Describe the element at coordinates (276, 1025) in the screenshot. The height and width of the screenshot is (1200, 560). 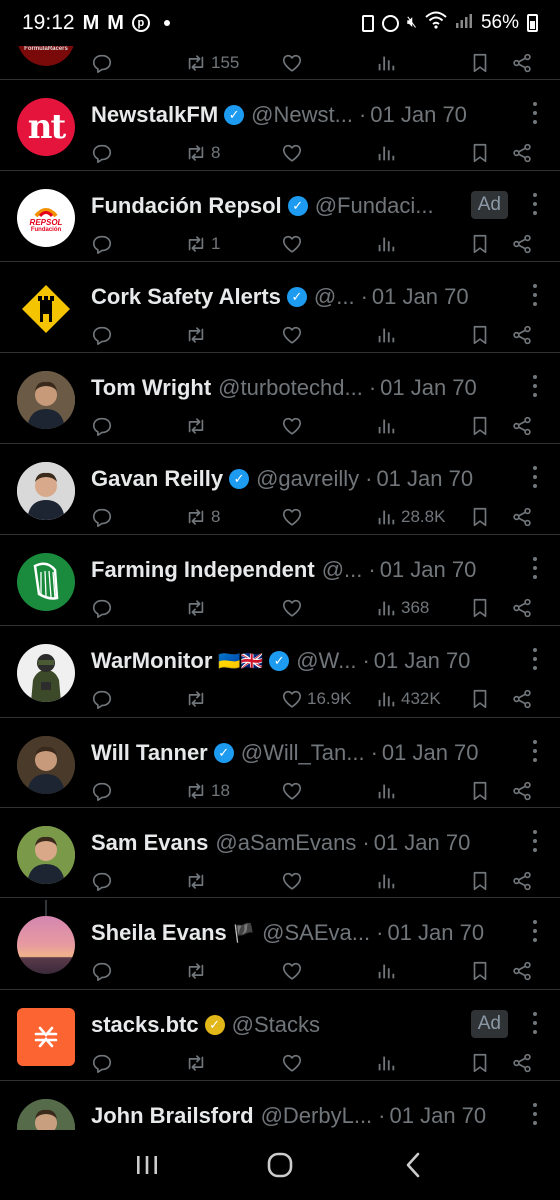
I see `author-handle: @Stacks` at that location.